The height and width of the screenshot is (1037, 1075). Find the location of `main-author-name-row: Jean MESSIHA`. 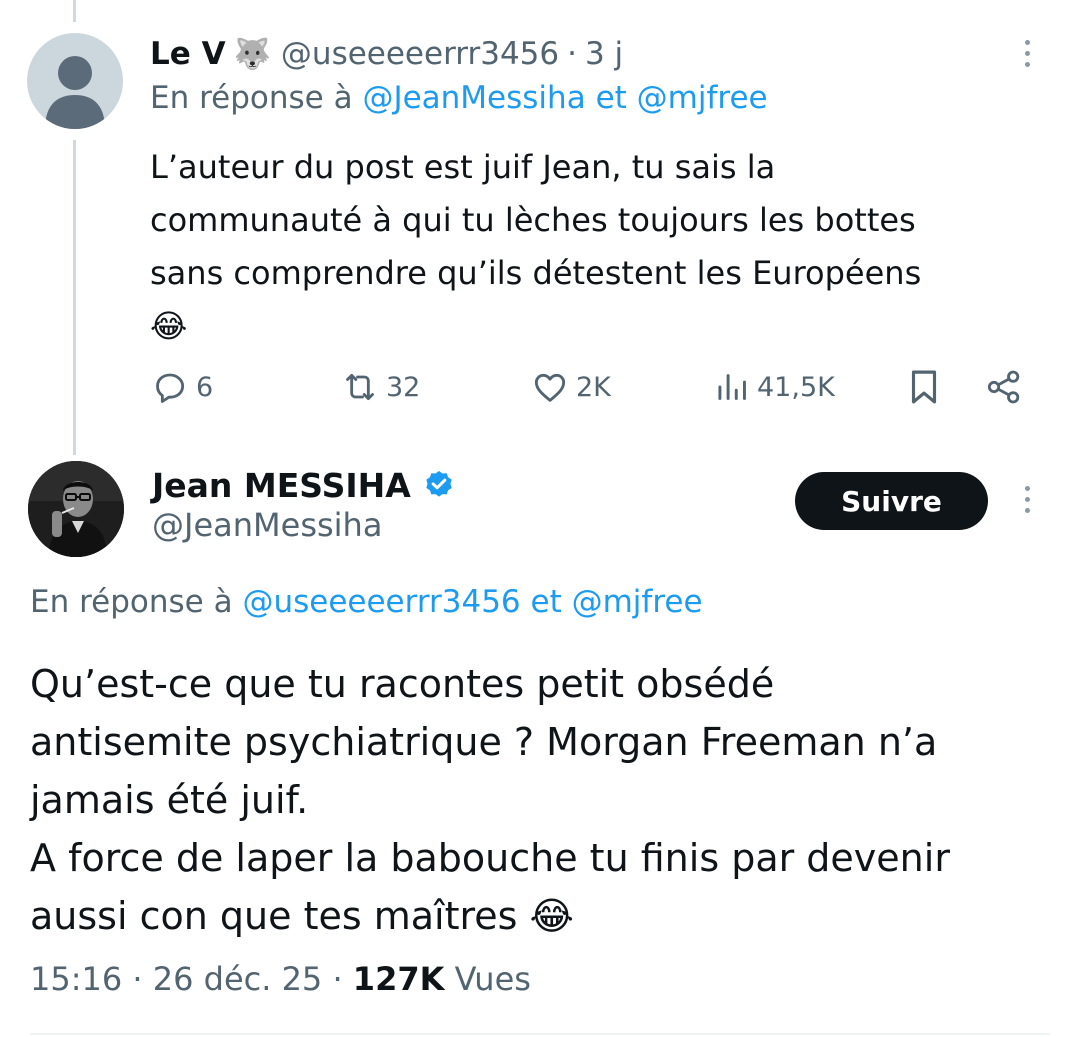

main-author-name-row: Jean MESSIHA is located at coordinates (303, 485).